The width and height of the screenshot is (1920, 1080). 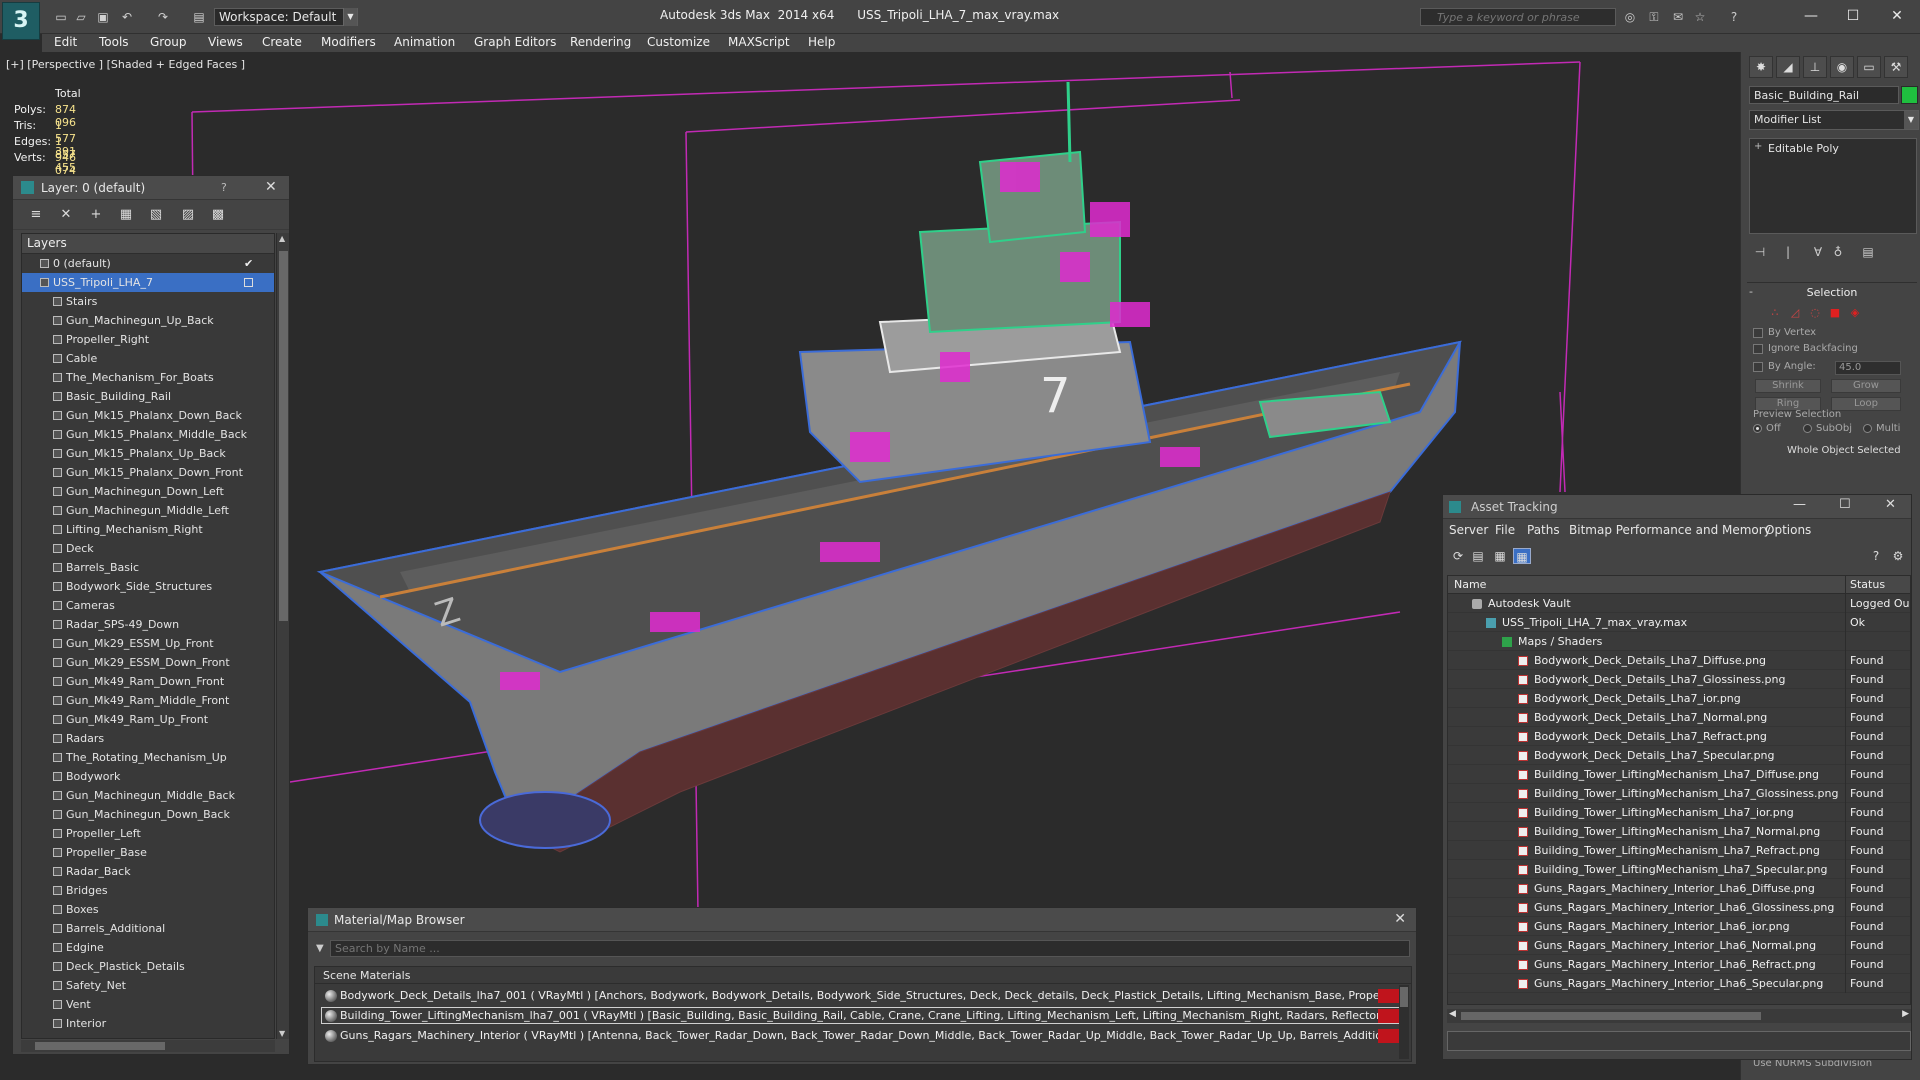 I want to click on column-status: Status, so click(x=1867, y=584).